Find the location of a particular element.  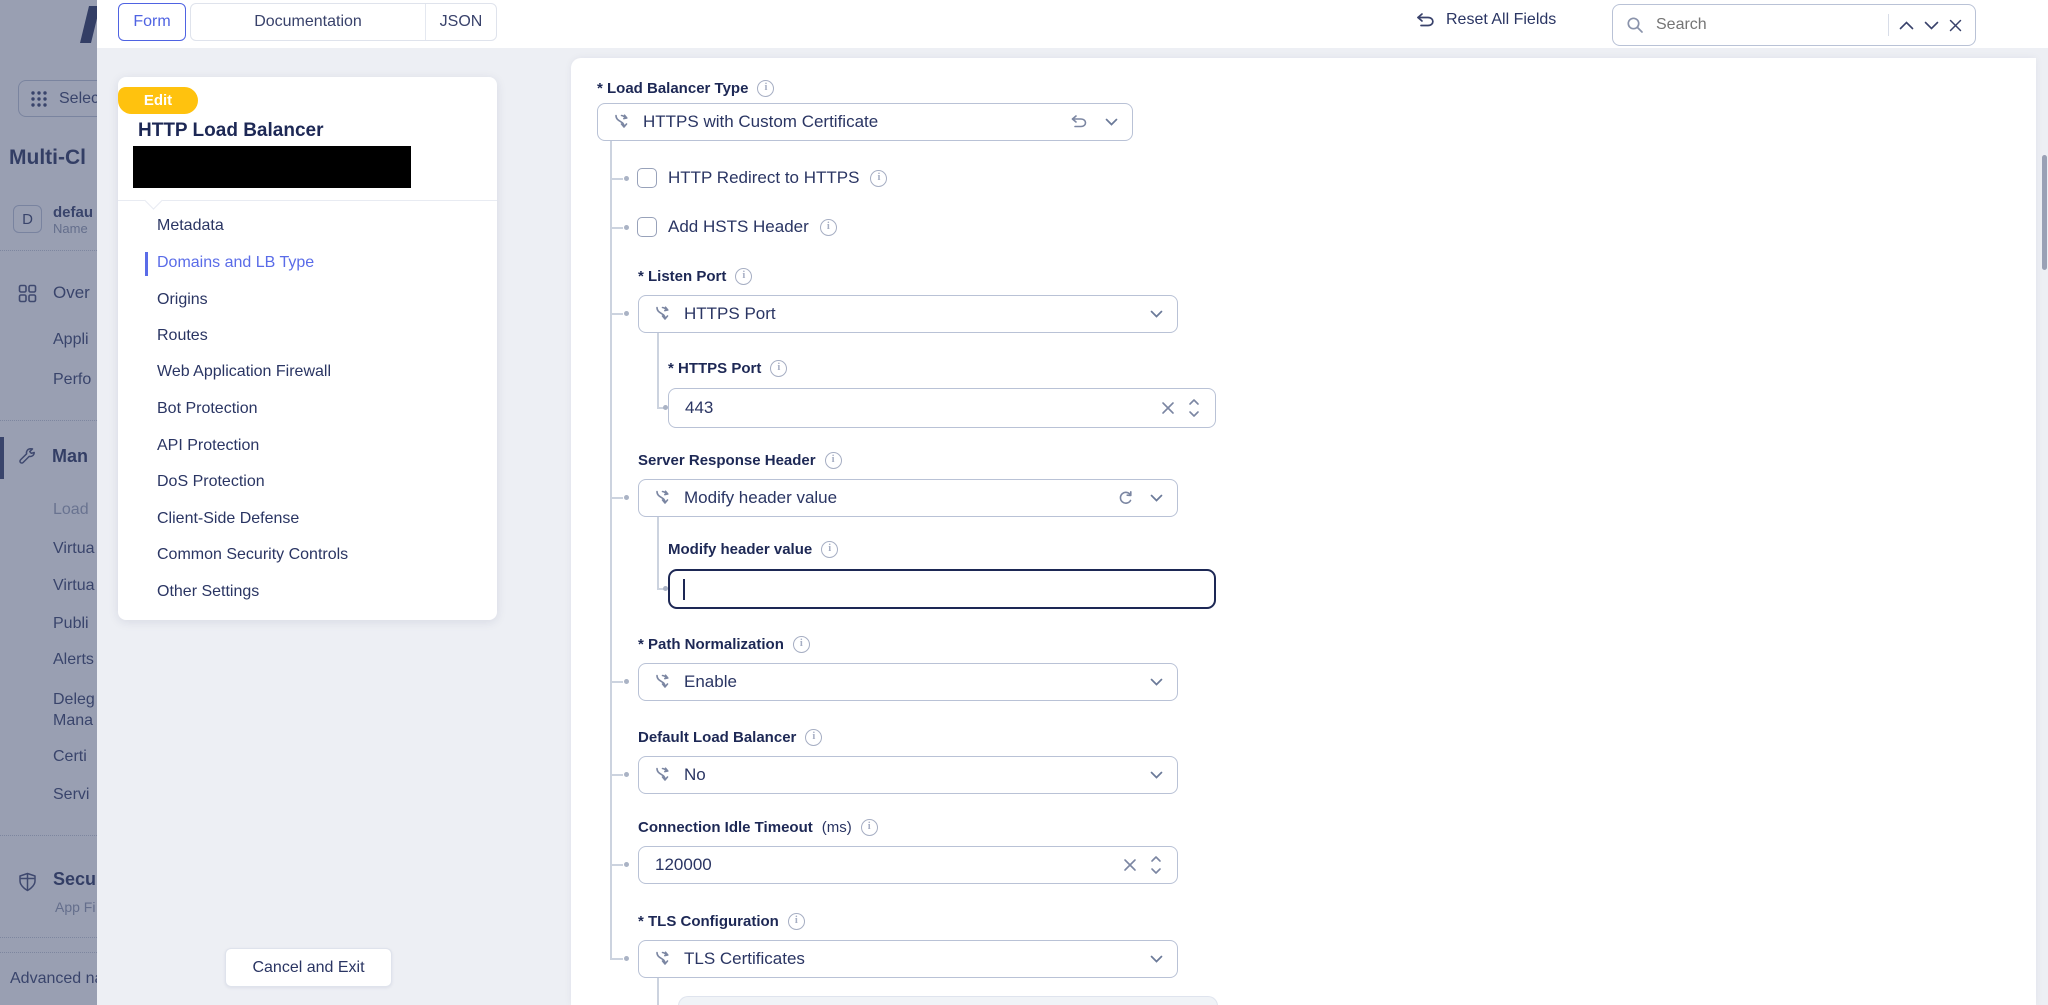

lb-type-value: HTTPS with Custom Certificate is located at coordinates (761, 121).